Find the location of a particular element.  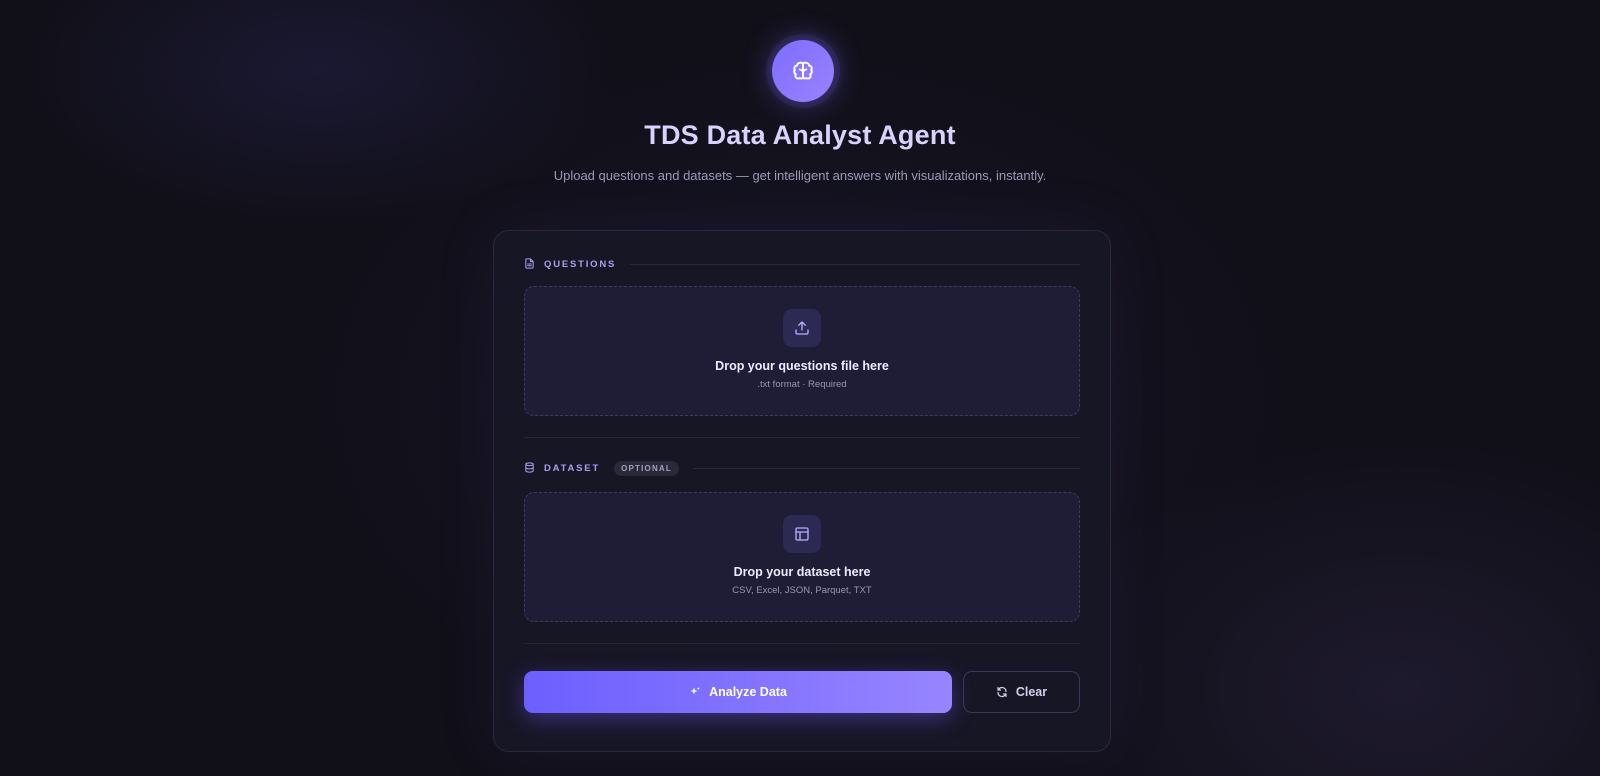

clear-label: Clear is located at coordinates (1031, 692).